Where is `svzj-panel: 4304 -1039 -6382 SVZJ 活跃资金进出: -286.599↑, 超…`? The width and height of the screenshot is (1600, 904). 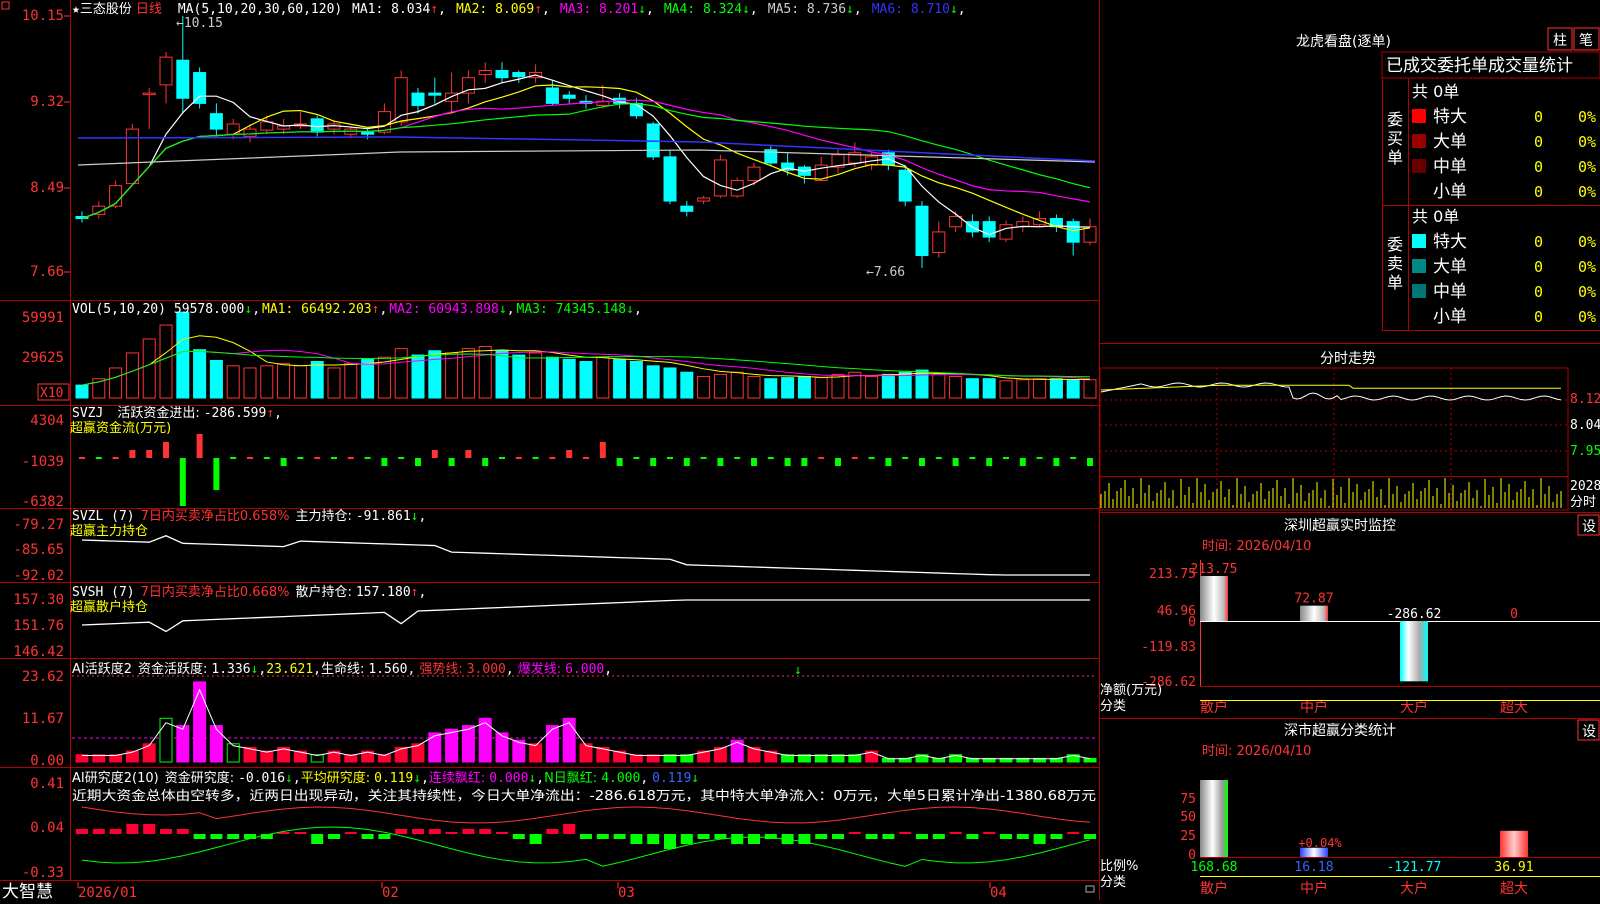
svzj-panel: 4304 -1039 -6382 SVZJ 活跃资金进出: -286.599↑, 超… is located at coordinates (557, 457).